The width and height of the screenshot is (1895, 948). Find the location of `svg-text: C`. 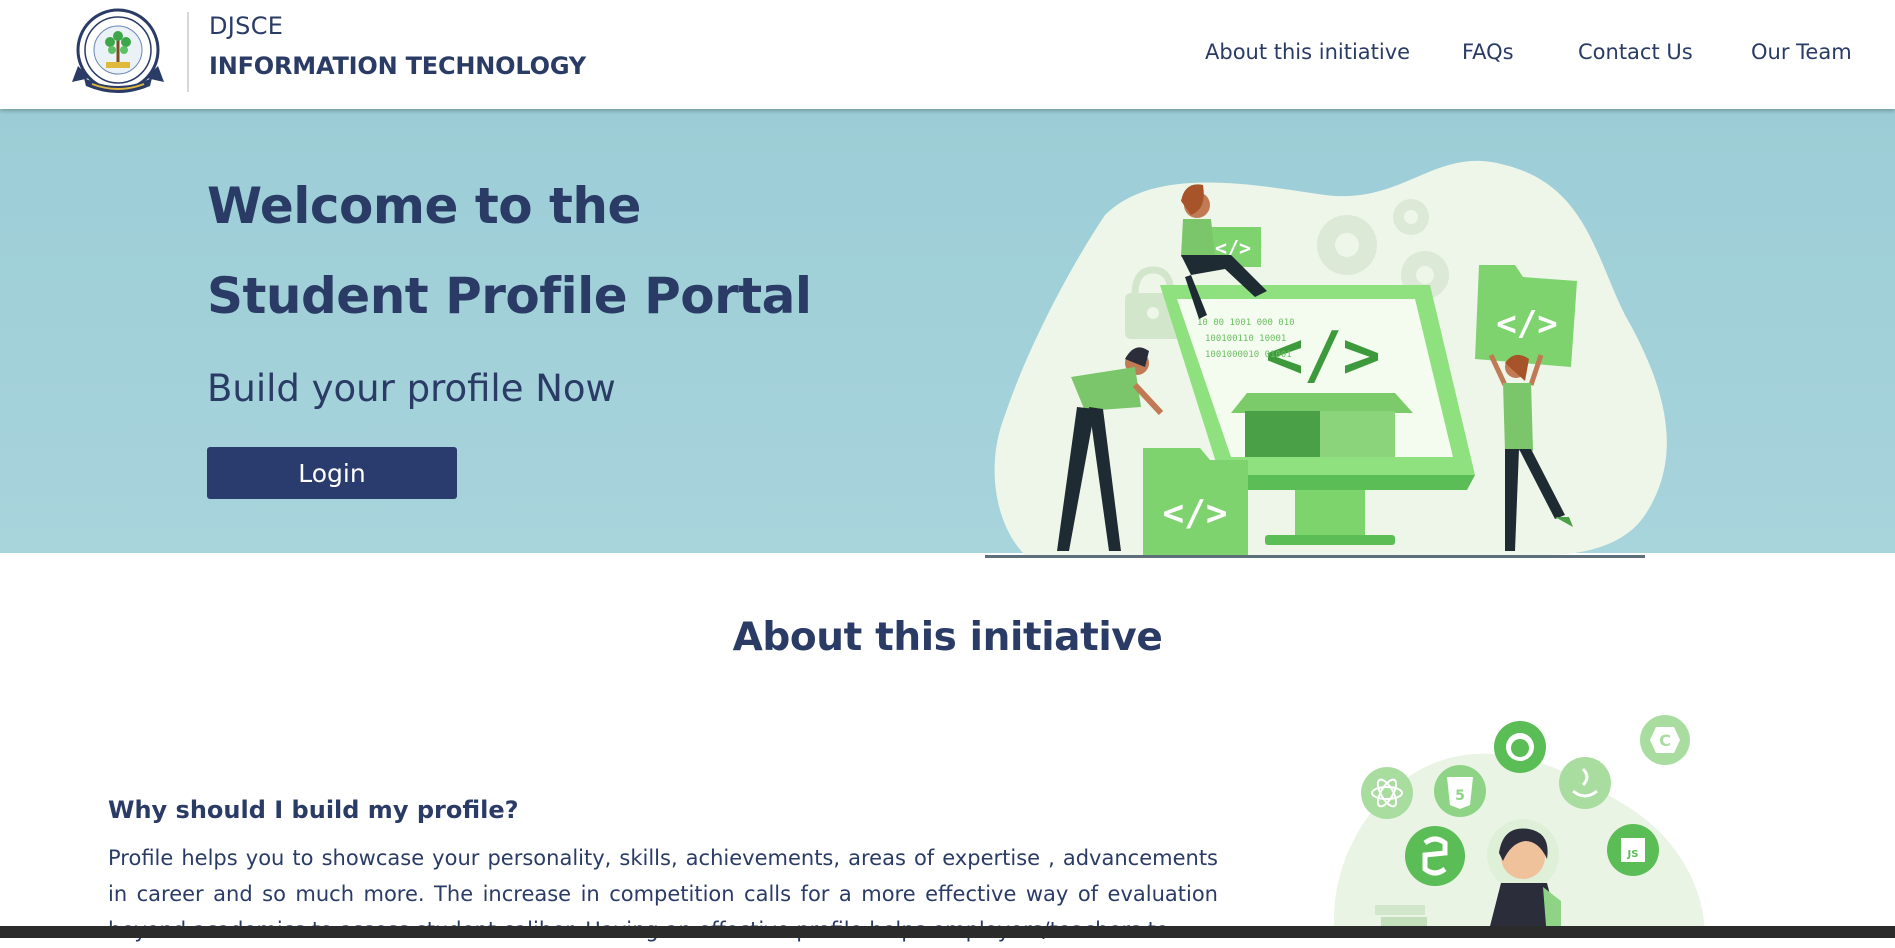

svg-text: C is located at coordinates (1665, 740).